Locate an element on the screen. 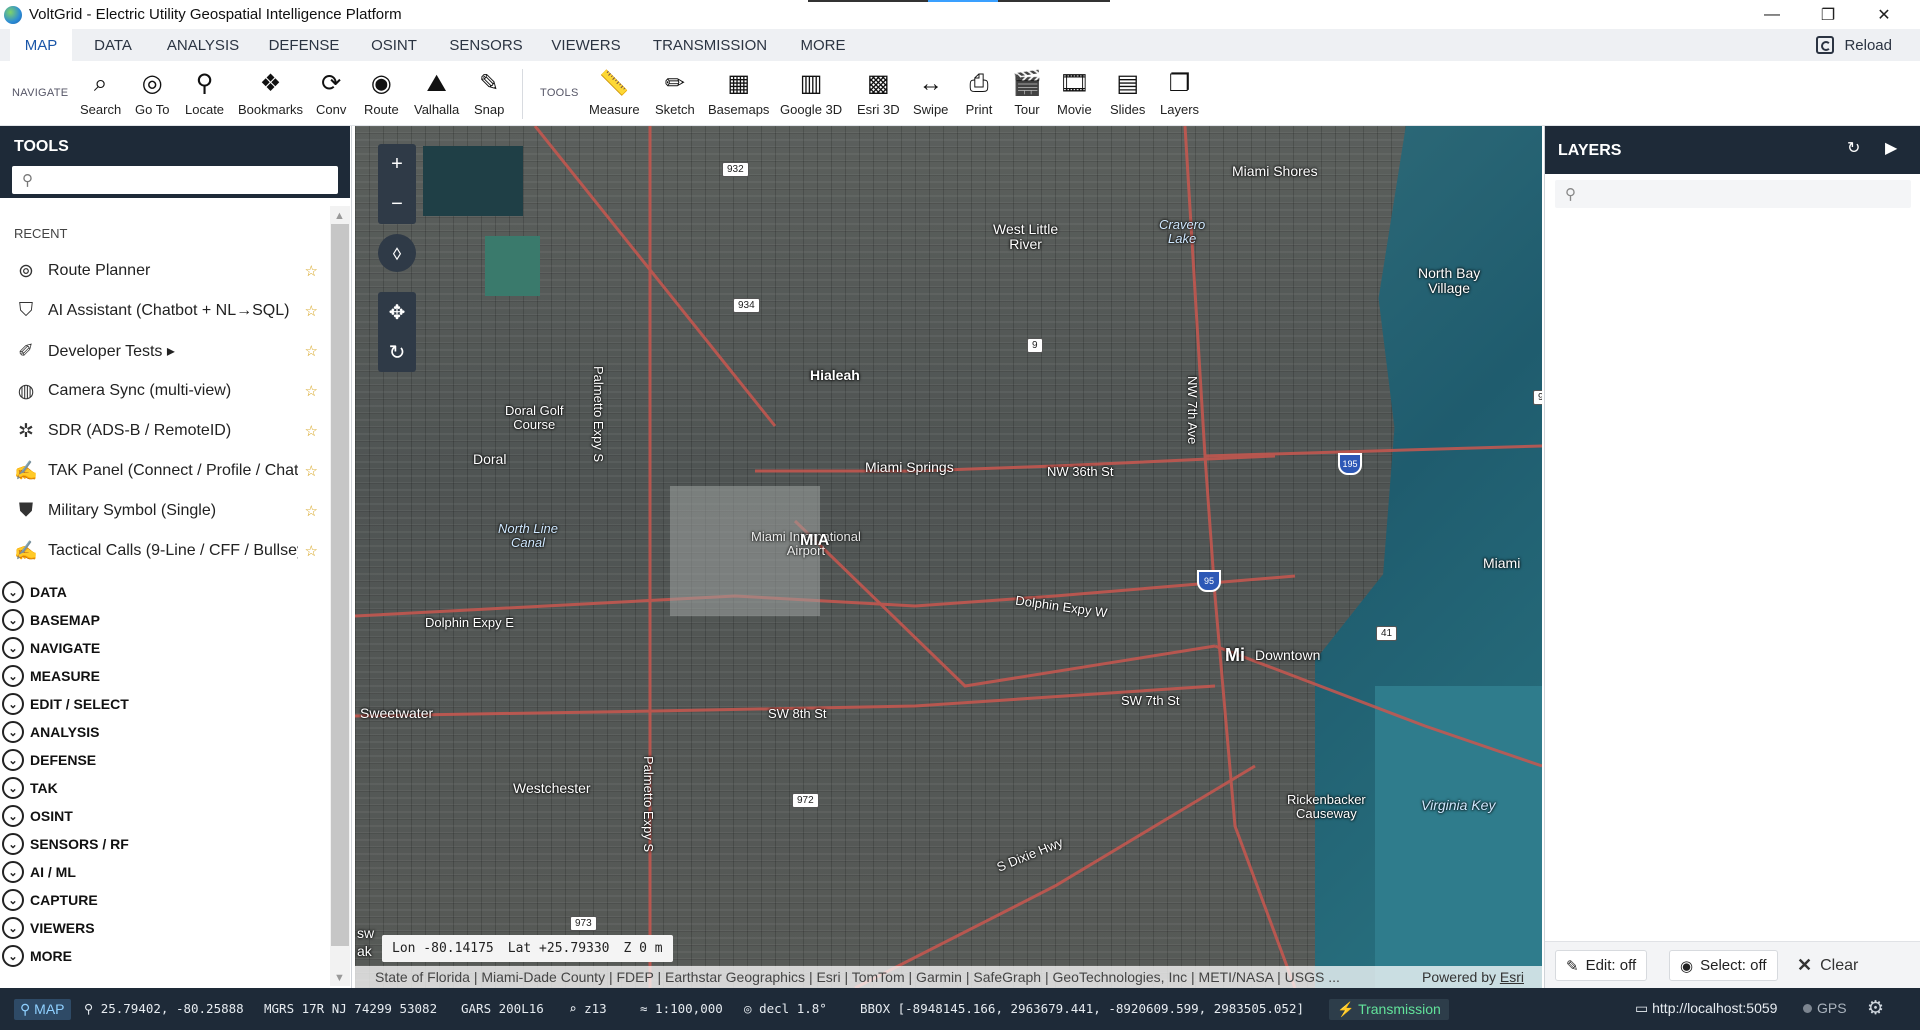 Image resolution: width=1920 pixels, height=1030 pixels. layers-button: ❐ Layers is located at coordinates (1179, 95).